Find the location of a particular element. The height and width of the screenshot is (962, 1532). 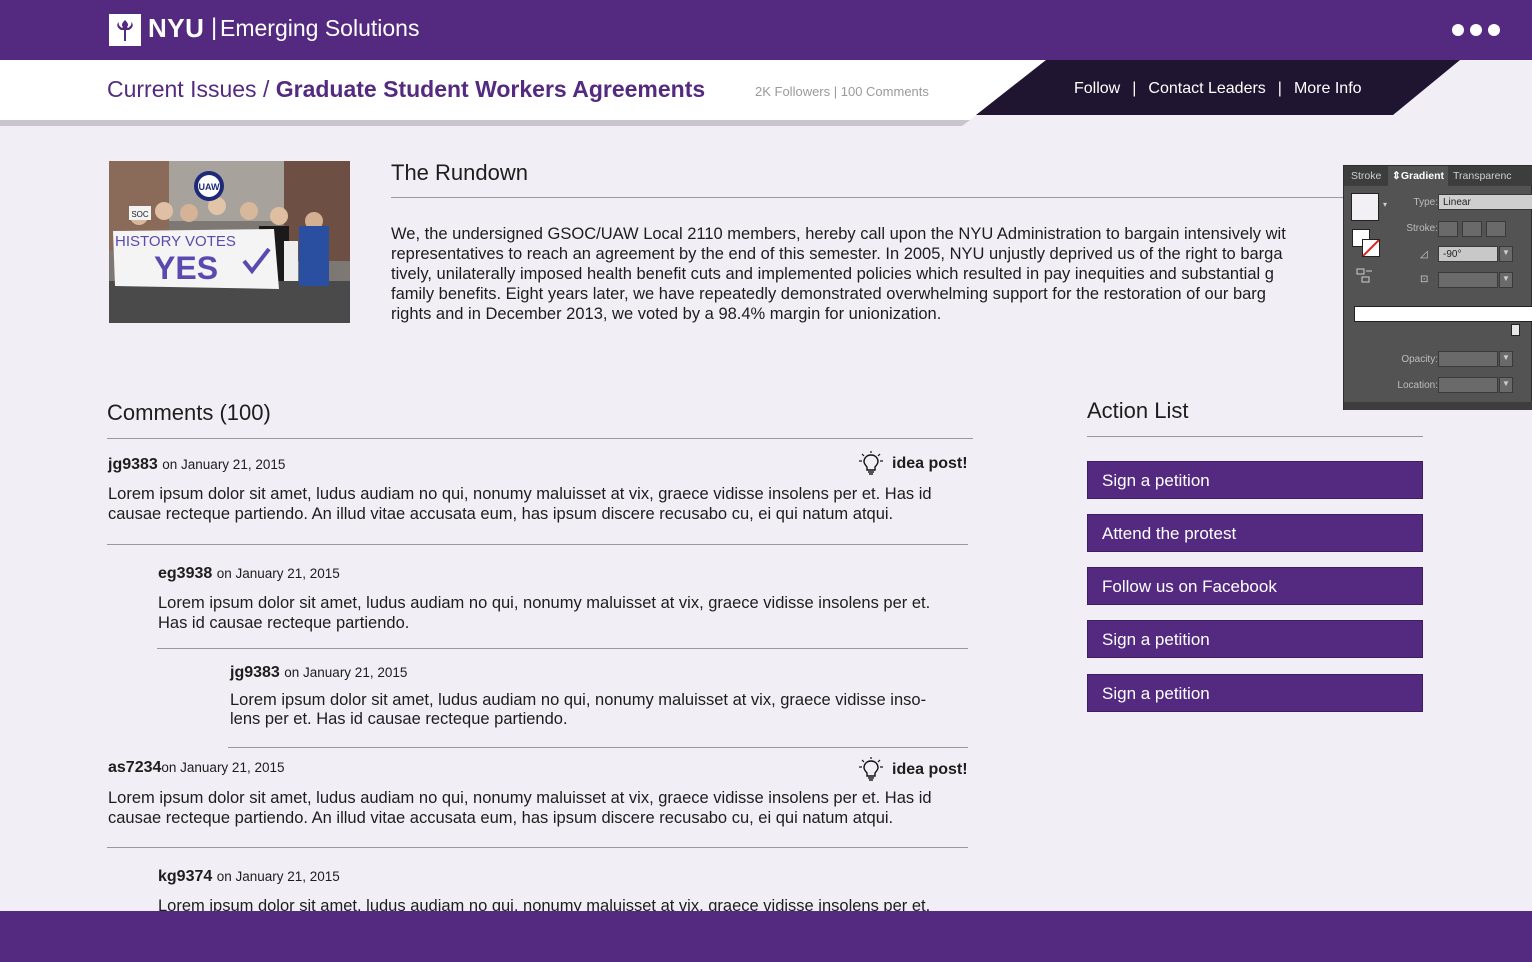

location-dropdown: ▼ is located at coordinates (1506, 385).